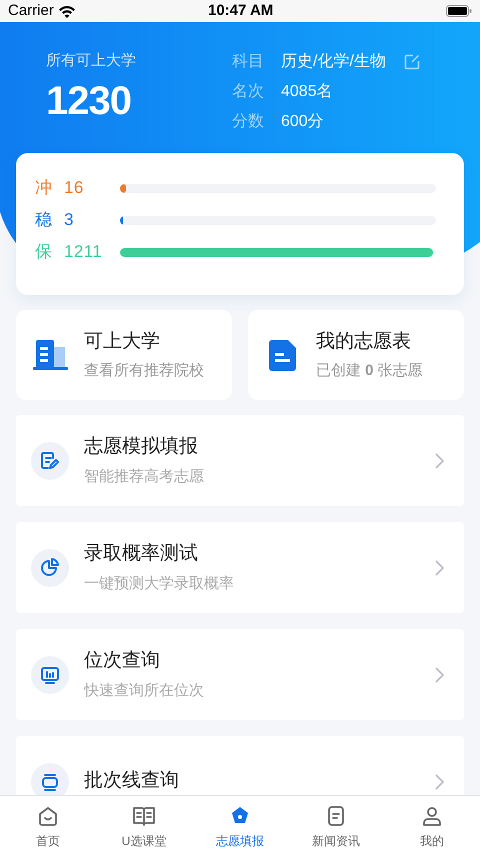 This screenshot has height=853, width=480. I want to click on header-label: 所有可上大学, so click(91, 61).